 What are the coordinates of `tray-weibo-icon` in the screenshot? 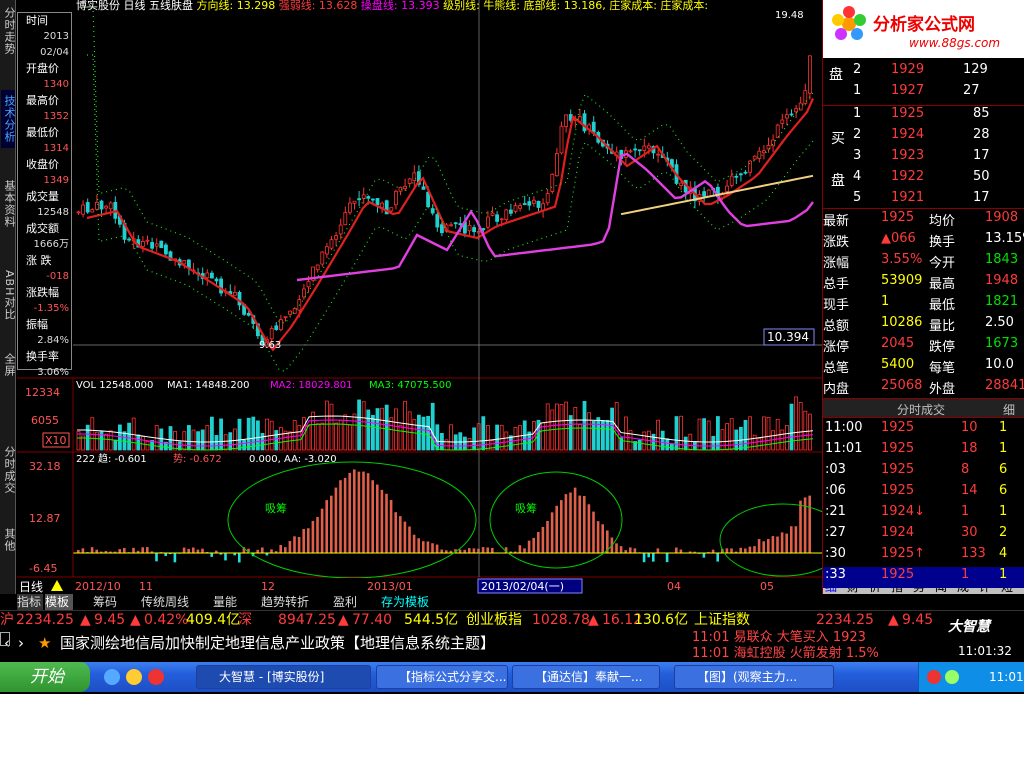 It's located at (934, 677).